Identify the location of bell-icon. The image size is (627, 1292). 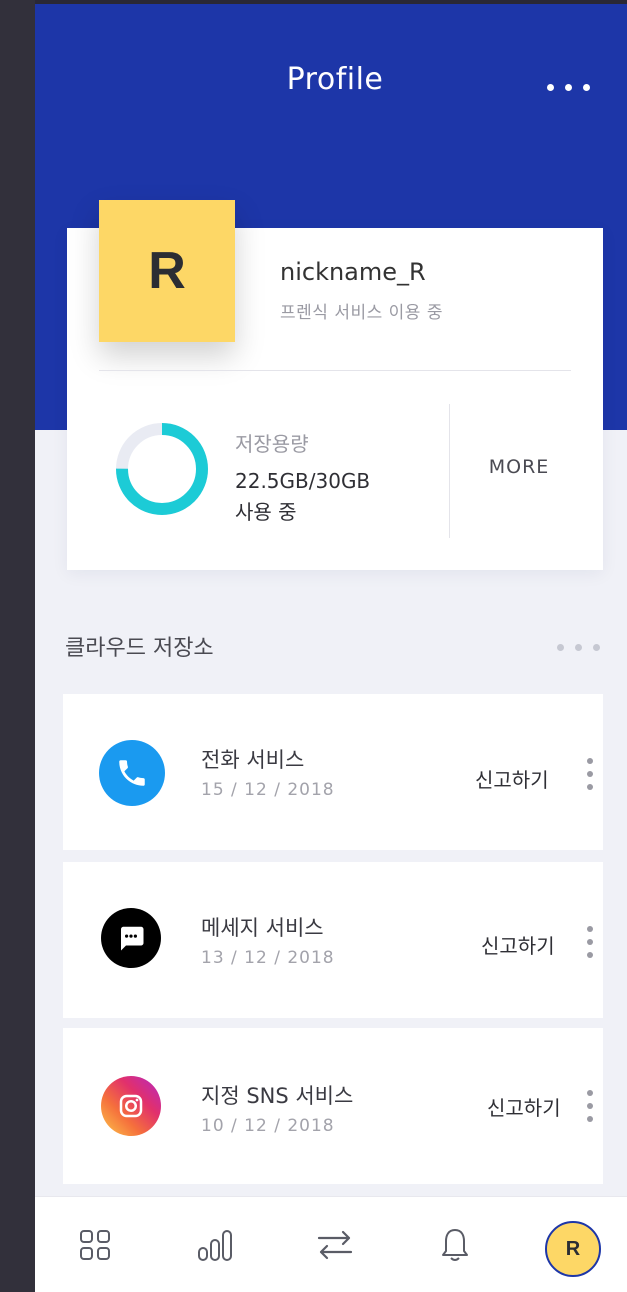
(455, 1245).